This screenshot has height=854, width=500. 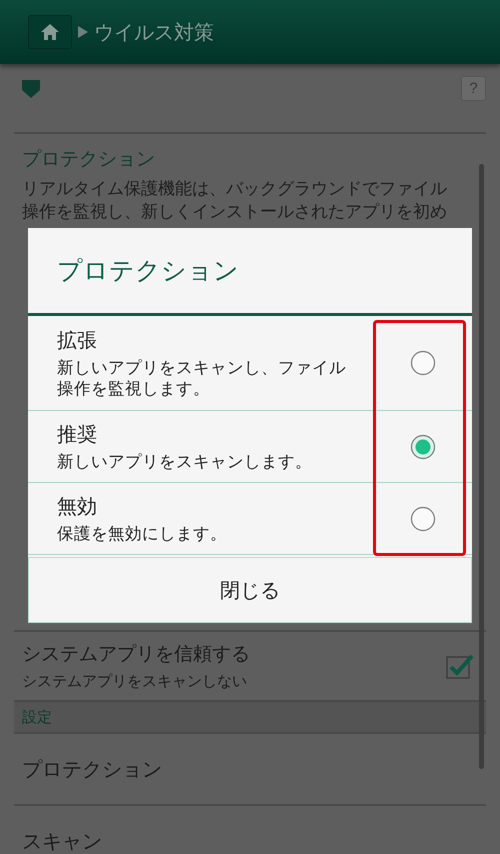 What do you see at coordinates (154, 32) in the screenshot?
I see `breadcrumb-title: ウイルス対策` at bounding box center [154, 32].